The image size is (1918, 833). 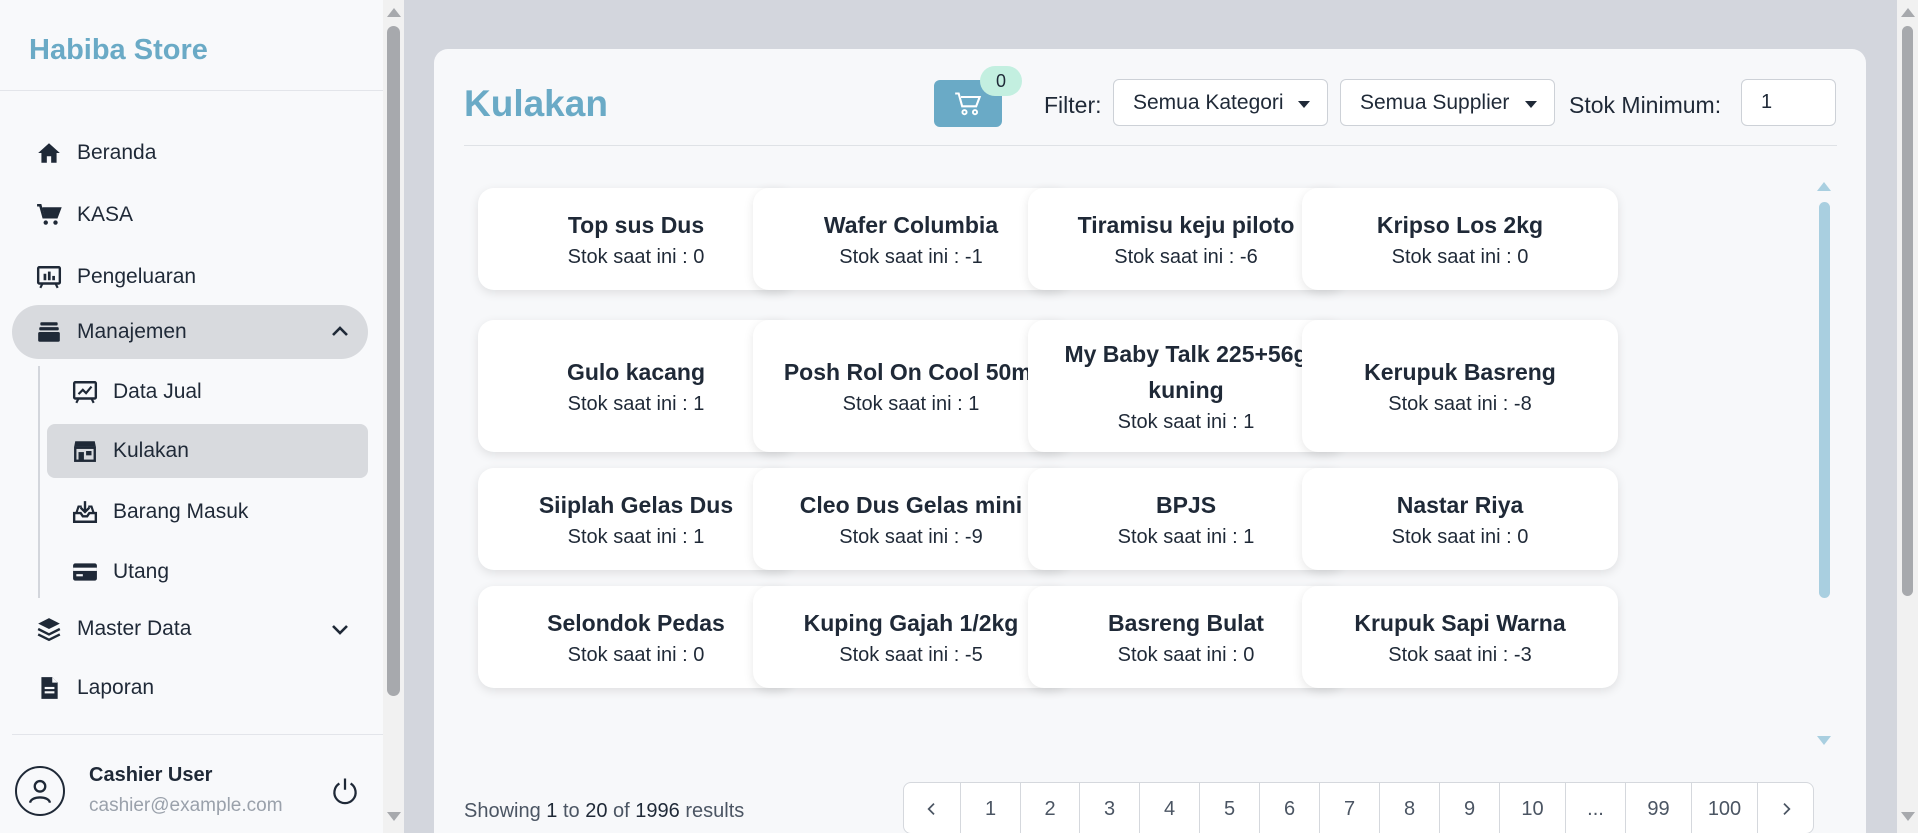 I want to click on sidebar-item-kulakan: Kulakan, so click(x=207, y=451).